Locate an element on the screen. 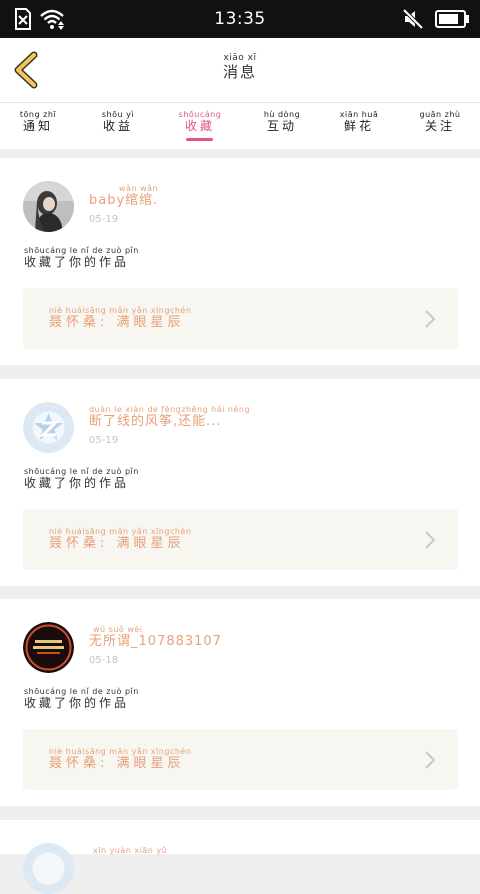  battery-icon is located at coordinates (452, 21).